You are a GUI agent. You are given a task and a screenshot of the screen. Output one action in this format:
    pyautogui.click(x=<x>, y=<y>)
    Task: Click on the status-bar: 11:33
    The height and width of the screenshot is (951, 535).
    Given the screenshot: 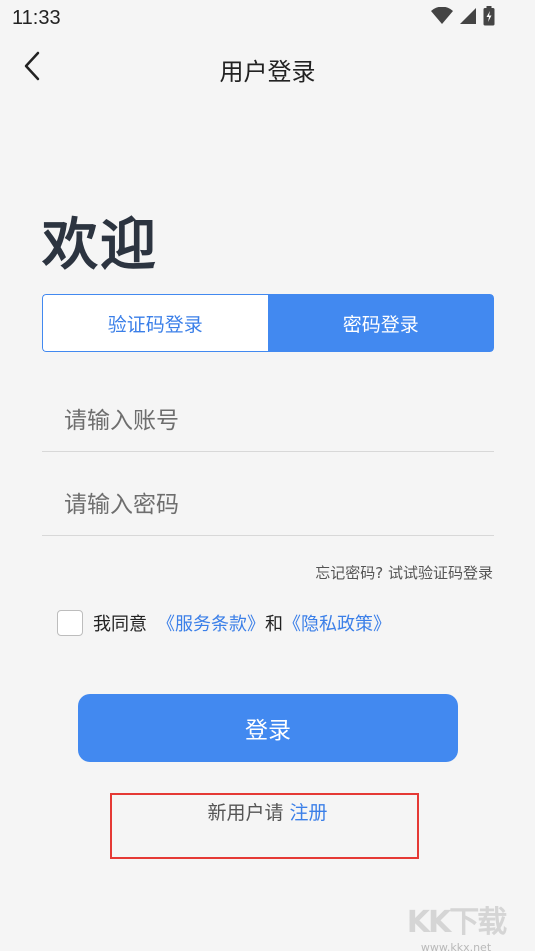 What is the action you would take?
    pyautogui.click(x=267, y=18)
    